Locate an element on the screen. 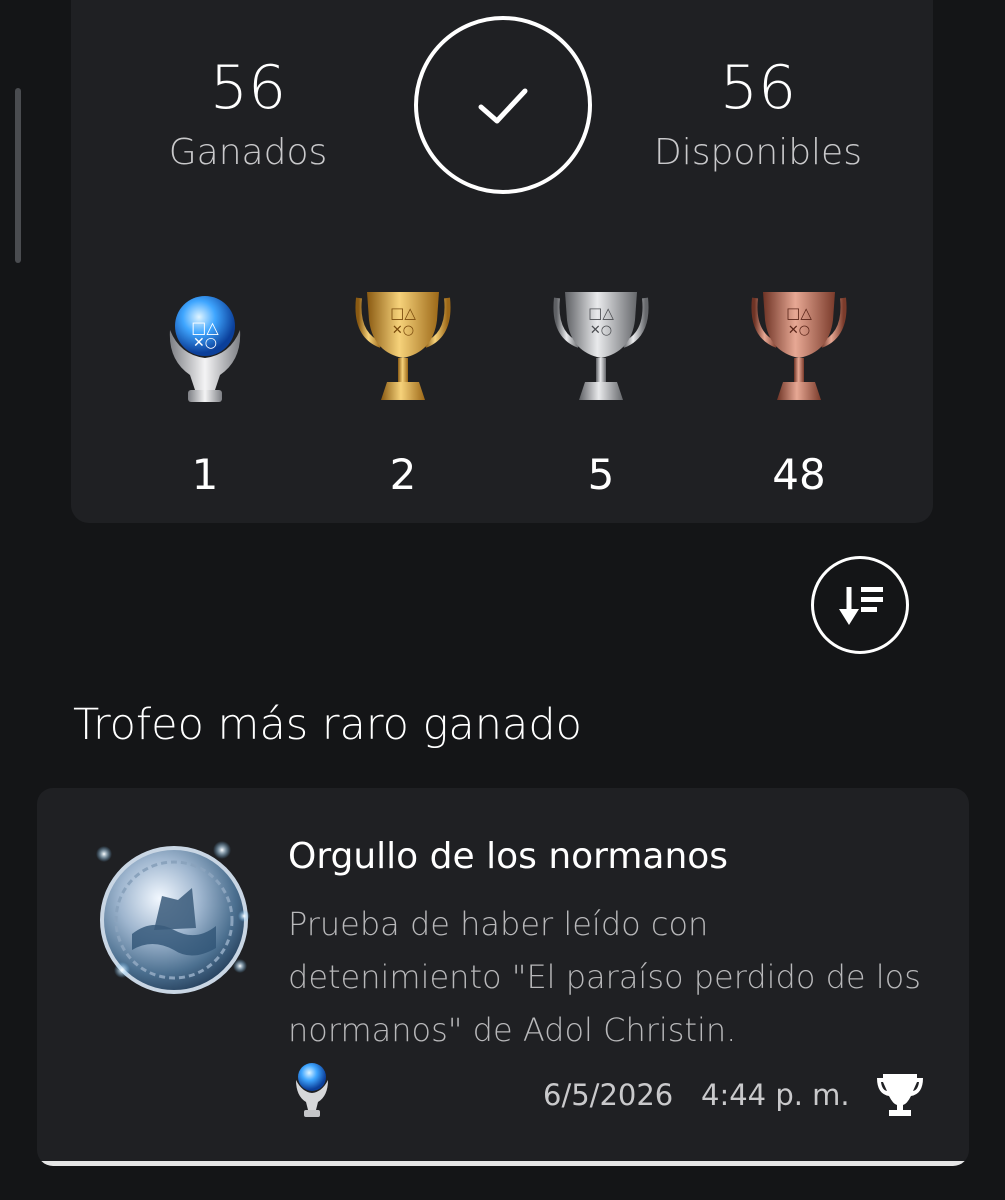 This screenshot has height=1200, width=1005. check-icon is located at coordinates (503, 106).